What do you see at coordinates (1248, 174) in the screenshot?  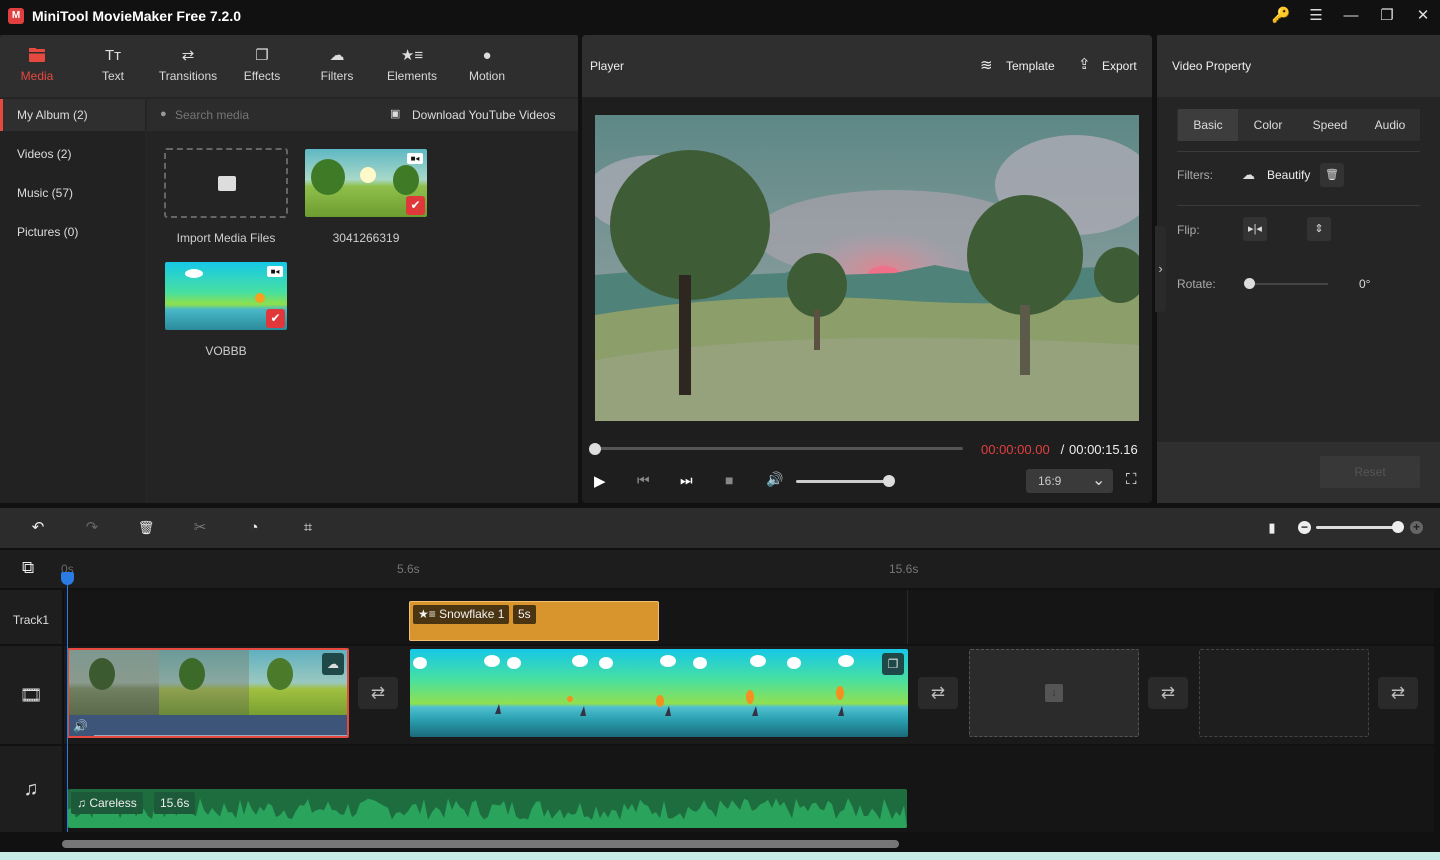 I see `filter-icon: ☁` at bounding box center [1248, 174].